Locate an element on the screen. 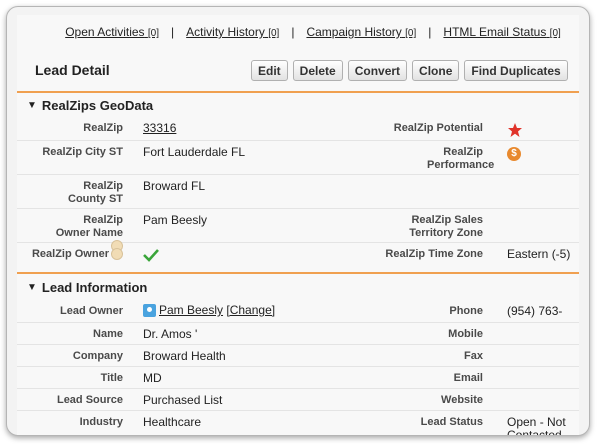 This screenshot has height=444, width=600. title-row: Title MD Email is located at coordinates (298, 378).